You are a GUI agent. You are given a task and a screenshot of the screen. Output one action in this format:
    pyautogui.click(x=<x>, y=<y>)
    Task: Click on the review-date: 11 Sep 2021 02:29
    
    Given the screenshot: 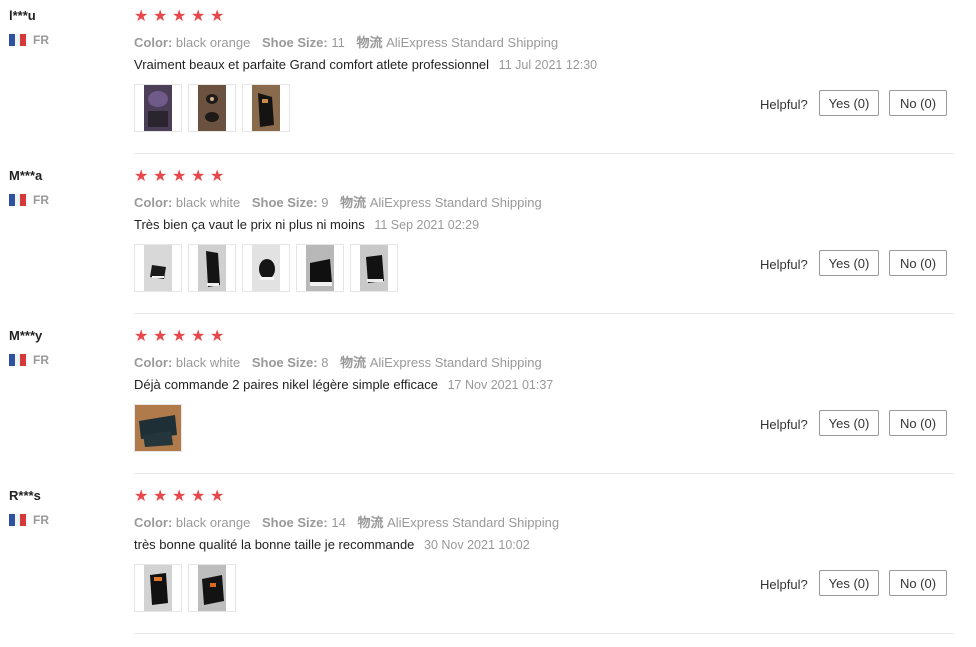 What is the action you would take?
    pyautogui.click(x=427, y=225)
    